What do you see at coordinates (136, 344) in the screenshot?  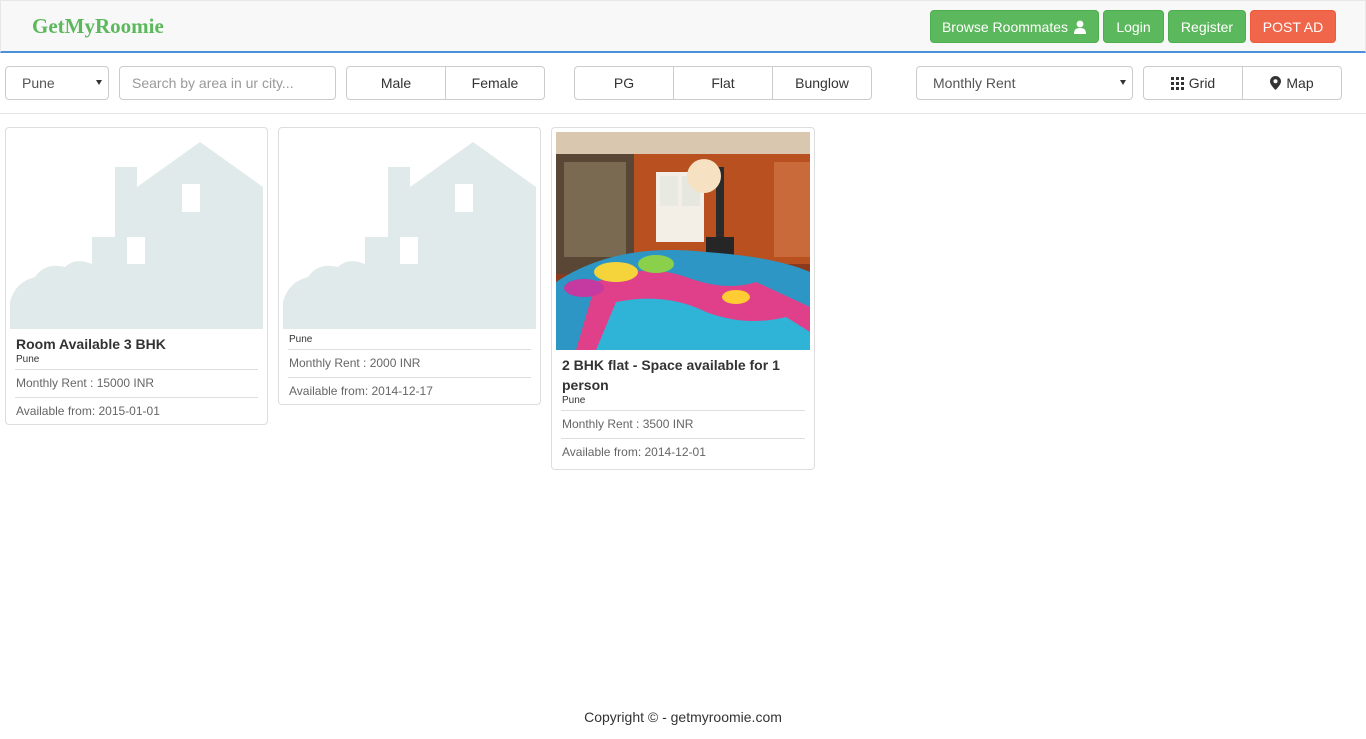 I see `listing-title: Room Available 3 BHK` at bounding box center [136, 344].